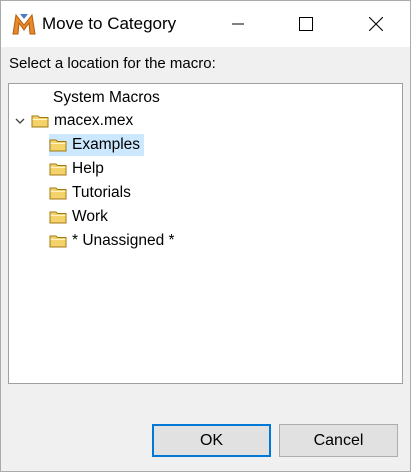 Image resolution: width=411 pixels, height=472 pixels. What do you see at coordinates (205, 24) in the screenshot?
I see `title-bar: Move to Category` at bounding box center [205, 24].